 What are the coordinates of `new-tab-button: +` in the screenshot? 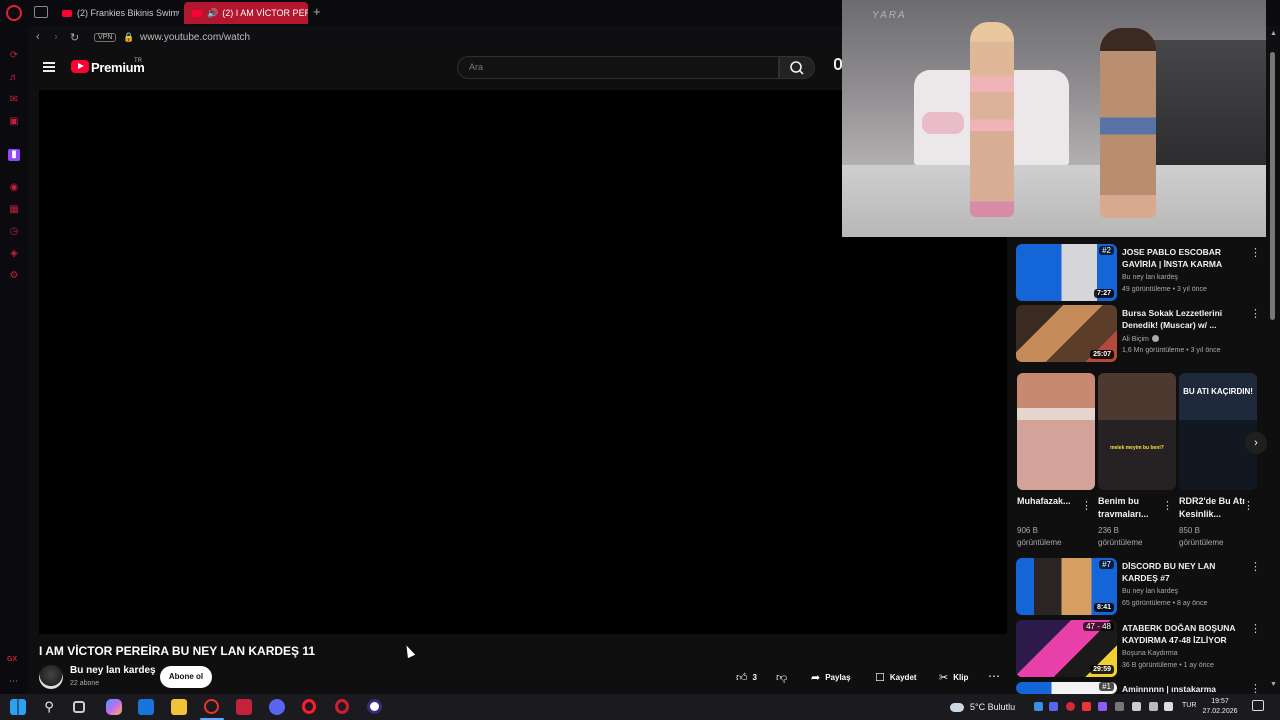 It's located at (317, 11).